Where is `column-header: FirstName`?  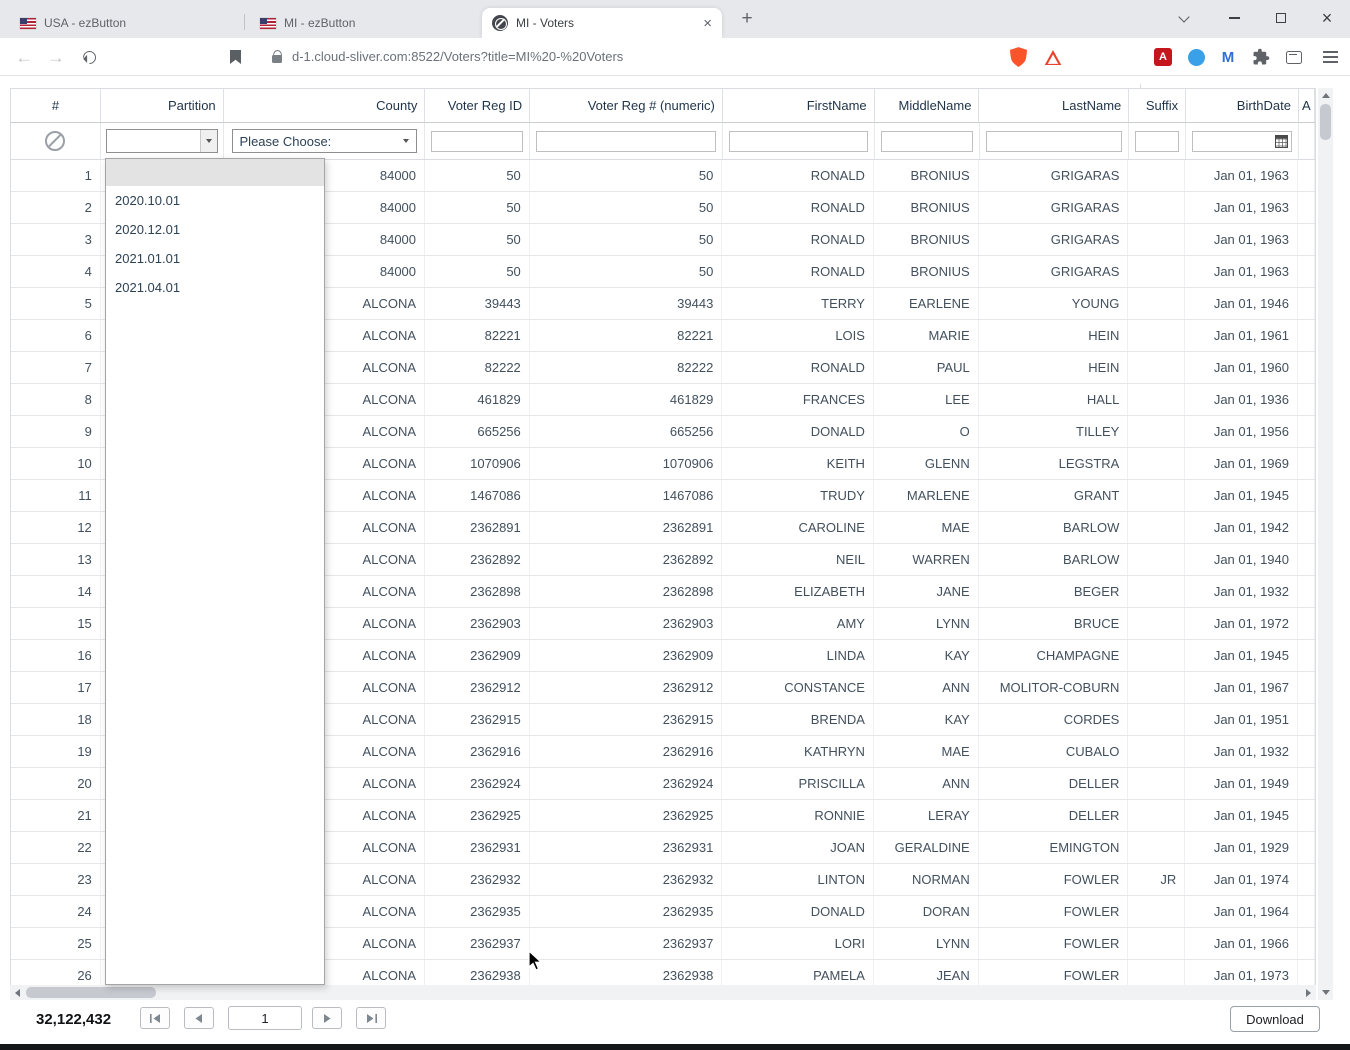 column-header: FirstName is located at coordinates (799, 105).